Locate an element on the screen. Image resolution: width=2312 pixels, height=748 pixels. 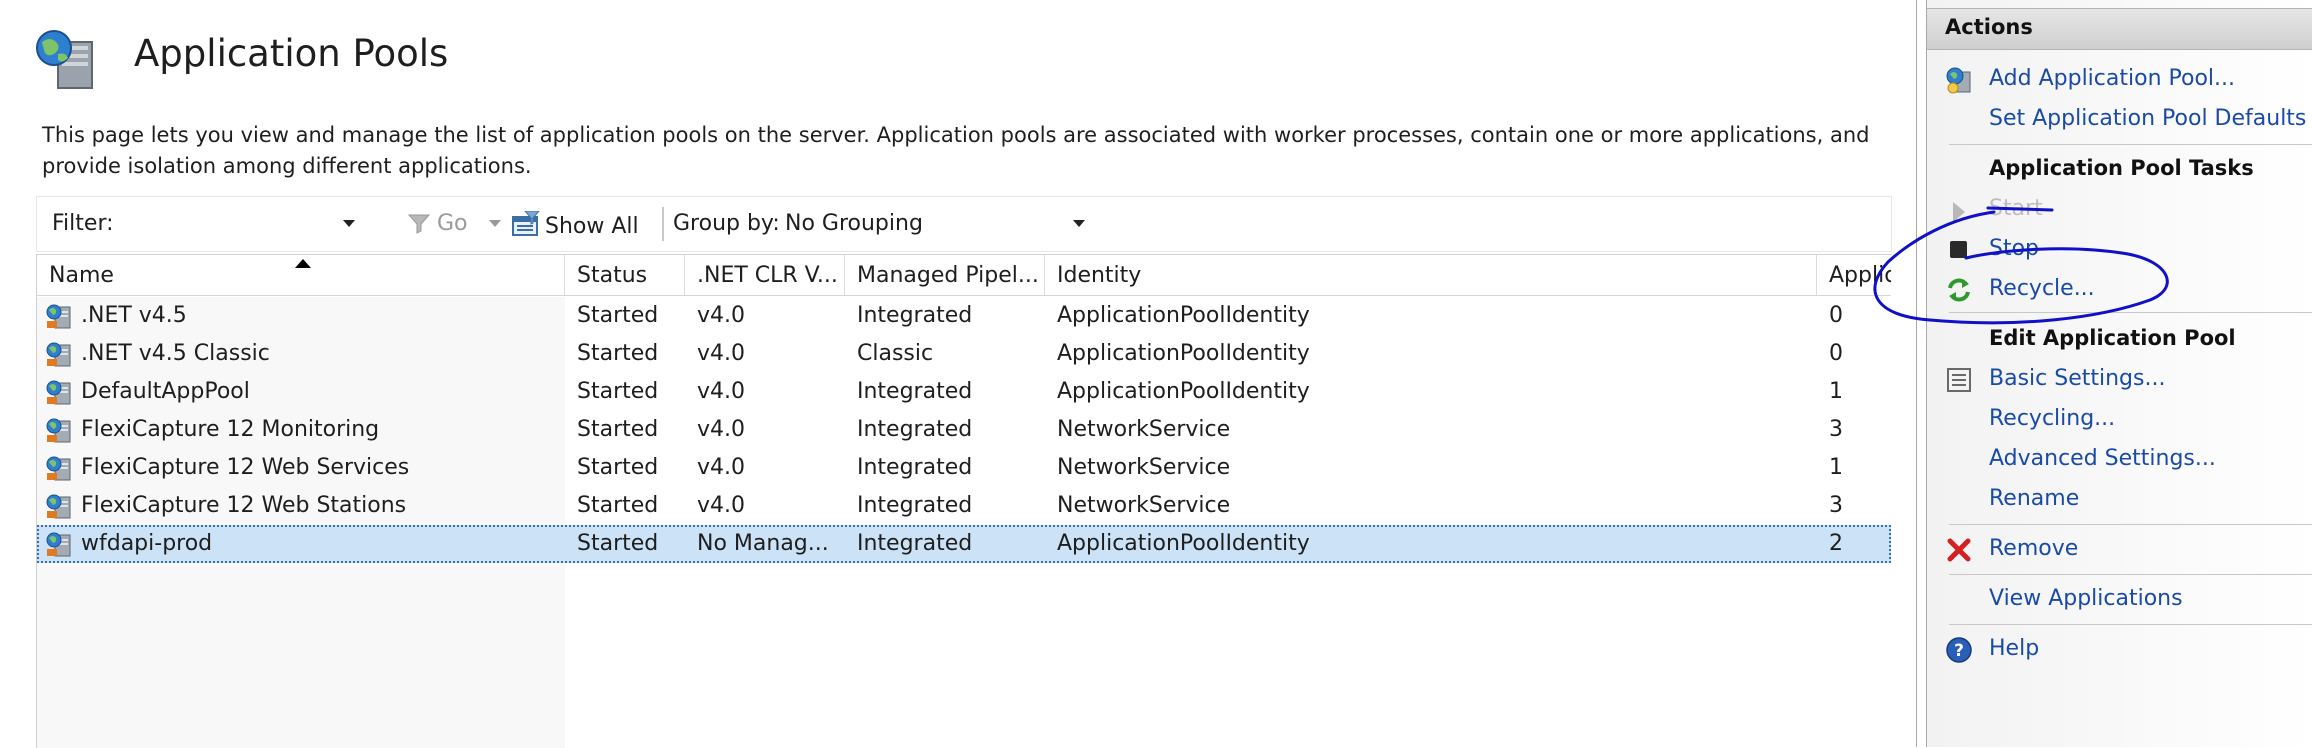
page-title: Application Pools is located at coordinates (291, 53).